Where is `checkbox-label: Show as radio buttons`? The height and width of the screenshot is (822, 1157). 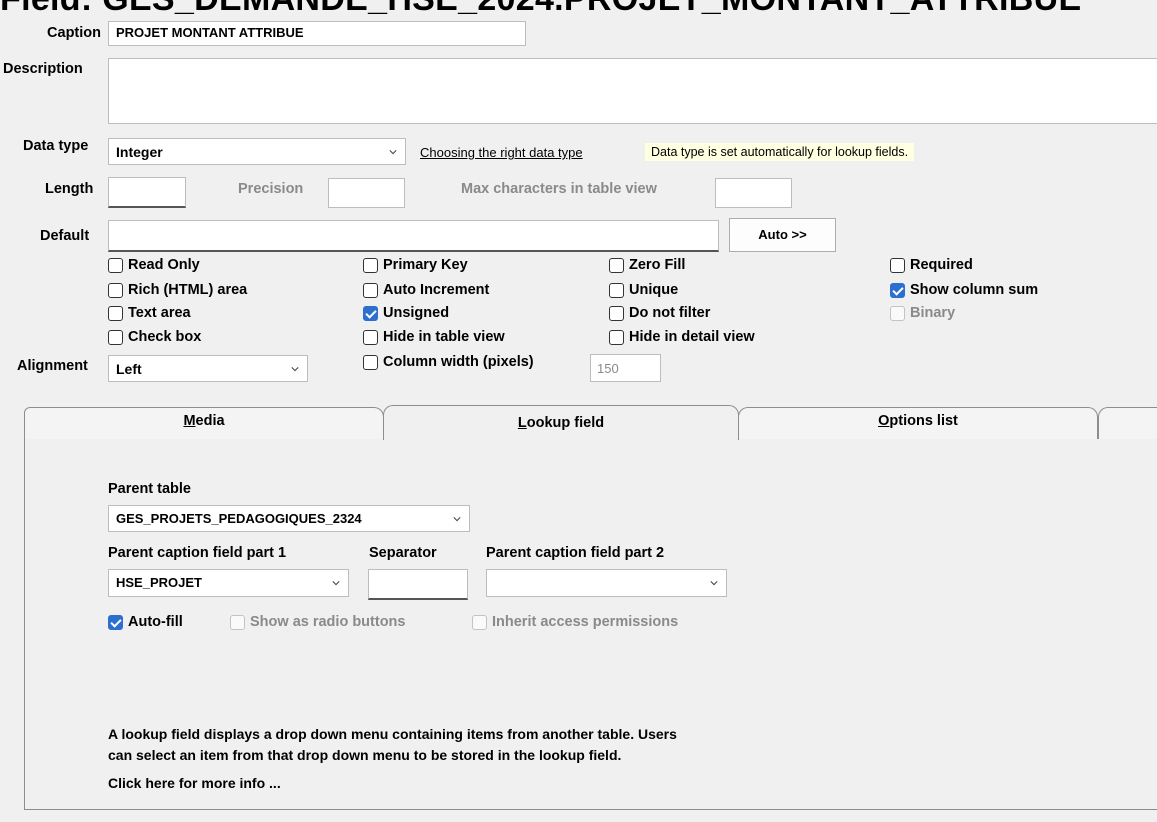
checkbox-label: Show as radio buttons is located at coordinates (328, 622).